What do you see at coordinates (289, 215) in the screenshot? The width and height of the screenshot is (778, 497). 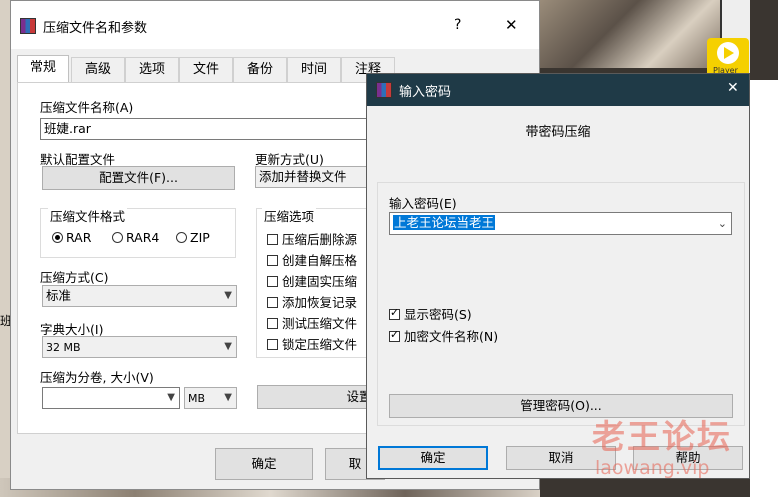 I see `options-group-label: 压缩选项` at bounding box center [289, 215].